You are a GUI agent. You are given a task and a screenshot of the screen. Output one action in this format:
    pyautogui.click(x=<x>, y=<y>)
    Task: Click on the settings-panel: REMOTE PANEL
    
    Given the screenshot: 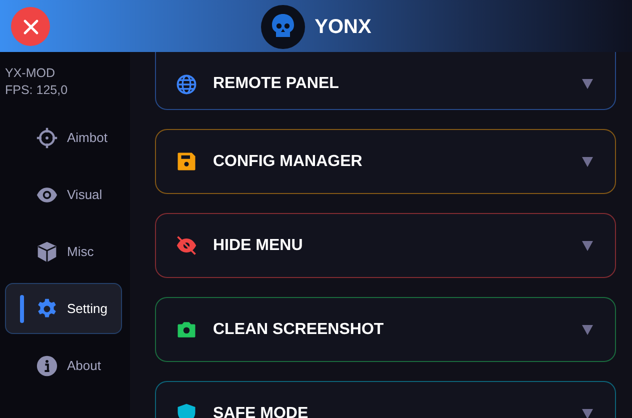 What is the action you would take?
    pyautogui.click(x=385, y=81)
    